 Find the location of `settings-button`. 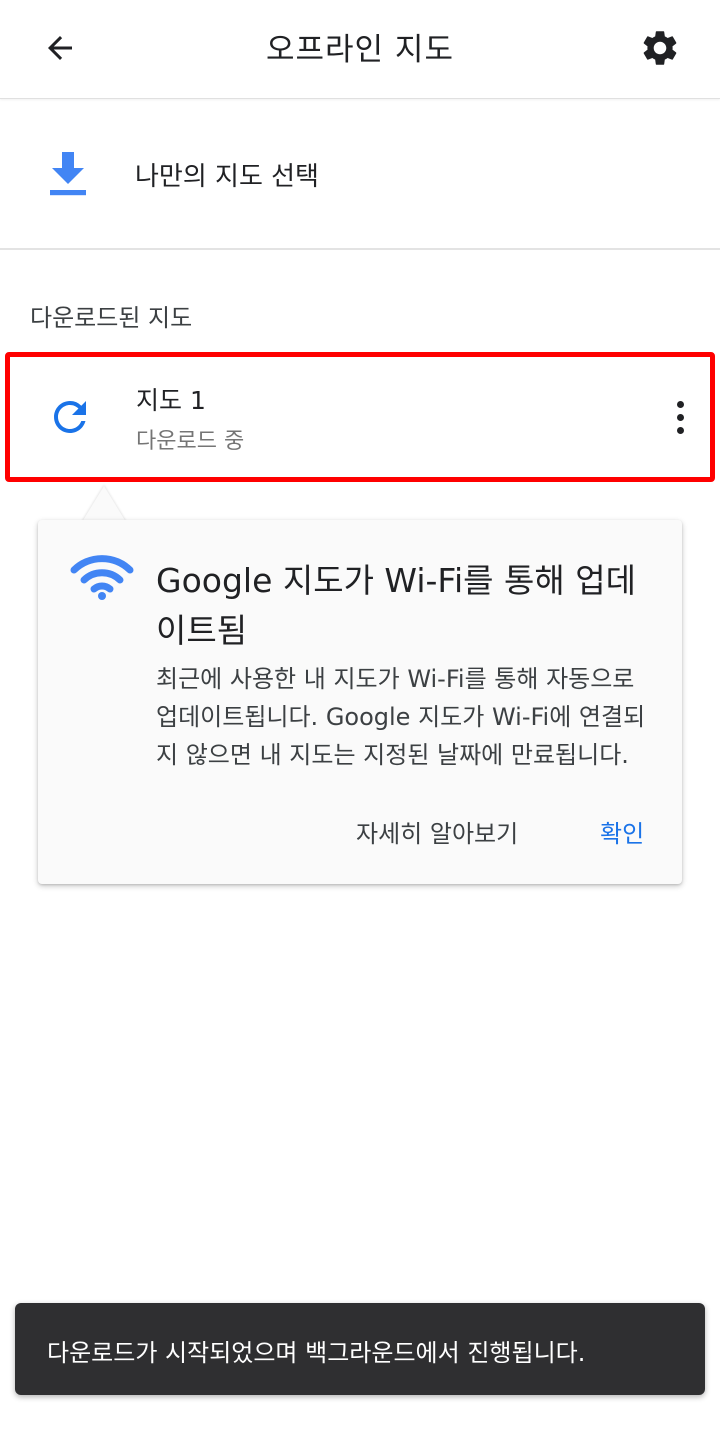

settings-button is located at coordinates (660, 48).